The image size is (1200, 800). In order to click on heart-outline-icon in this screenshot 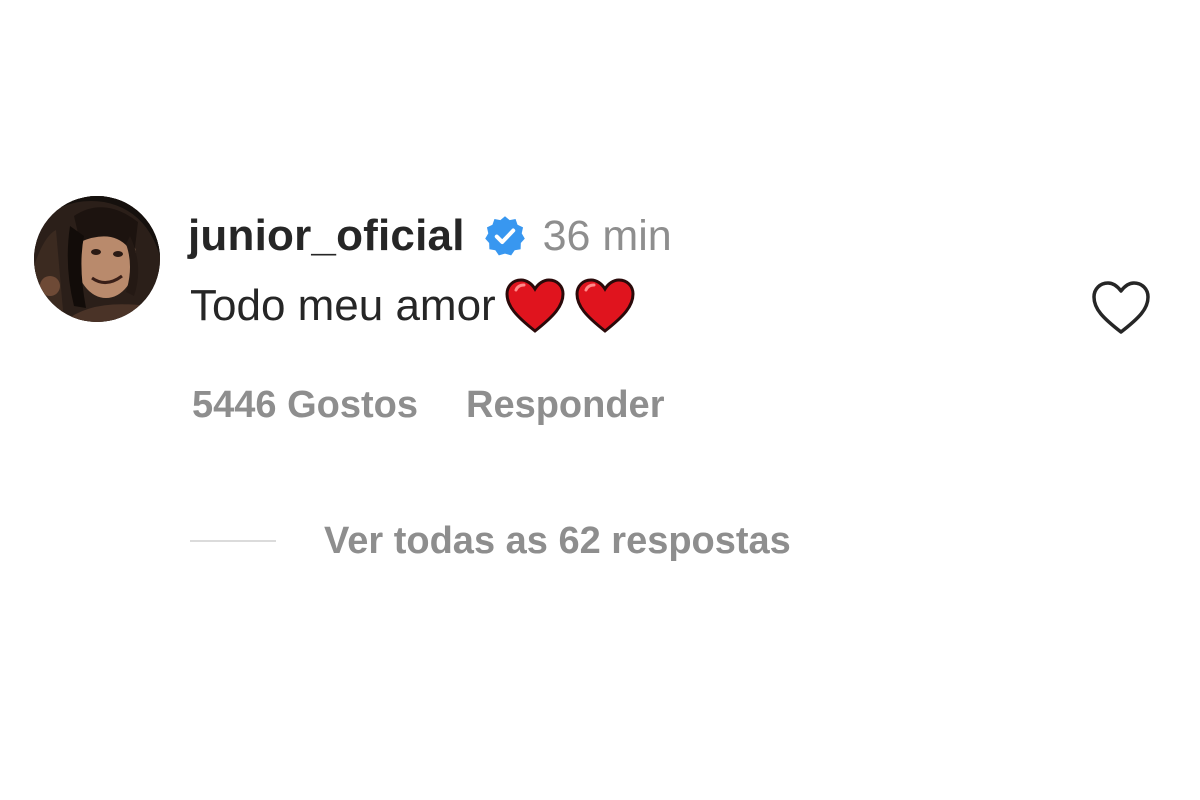, I will do `click(1121, 308)`.